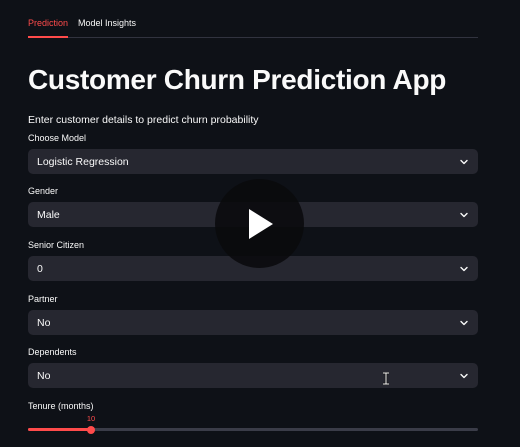  Describe the element at coordinates (91, 418) in the screenshot. I see `tenure-value-label: 10` at that location.